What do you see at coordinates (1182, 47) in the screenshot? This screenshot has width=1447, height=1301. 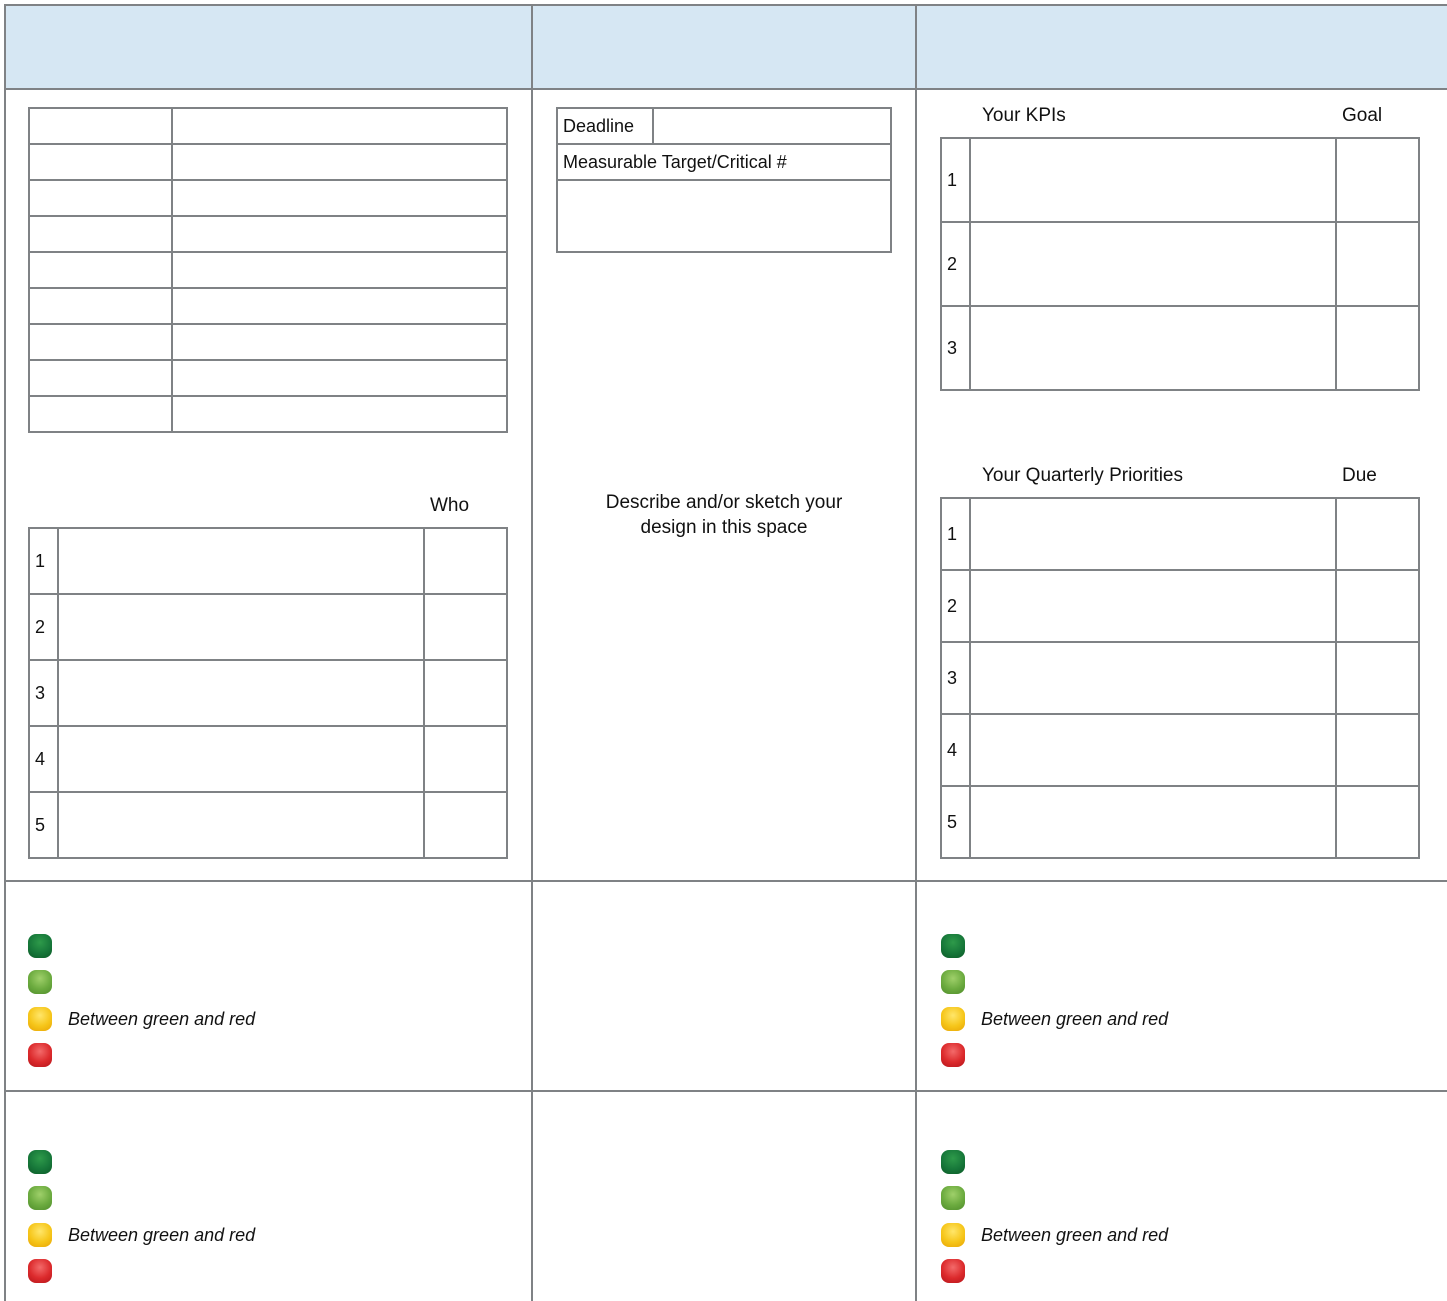 I see `header-cell-right` at bounding box center [1182, 47].